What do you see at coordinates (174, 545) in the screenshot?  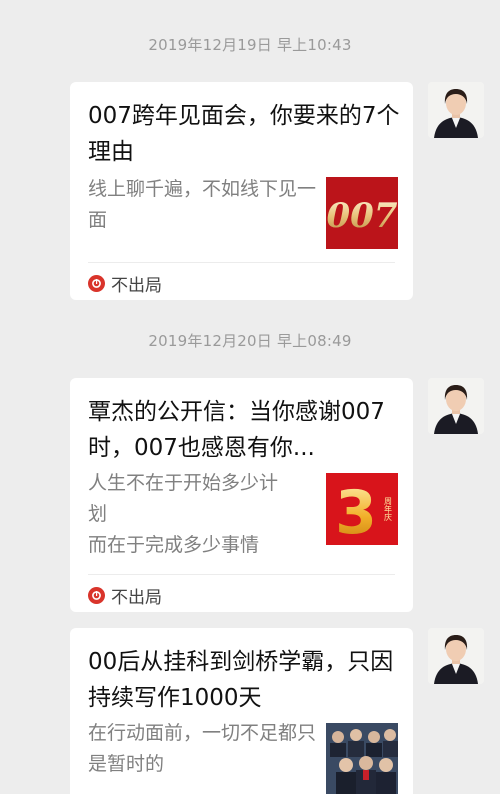 I see `description-line: 而在于完成多少事情` at bounding box center [174, 545].